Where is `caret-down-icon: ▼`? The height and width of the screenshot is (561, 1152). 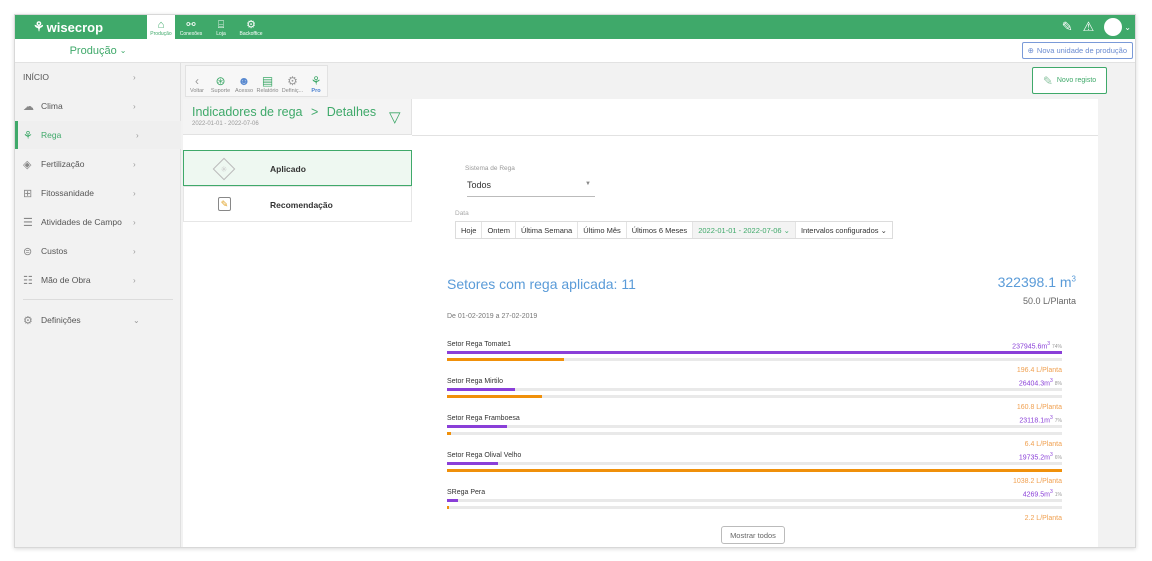
caret-down-icon: ▼ is located at coordinates (588, 184).